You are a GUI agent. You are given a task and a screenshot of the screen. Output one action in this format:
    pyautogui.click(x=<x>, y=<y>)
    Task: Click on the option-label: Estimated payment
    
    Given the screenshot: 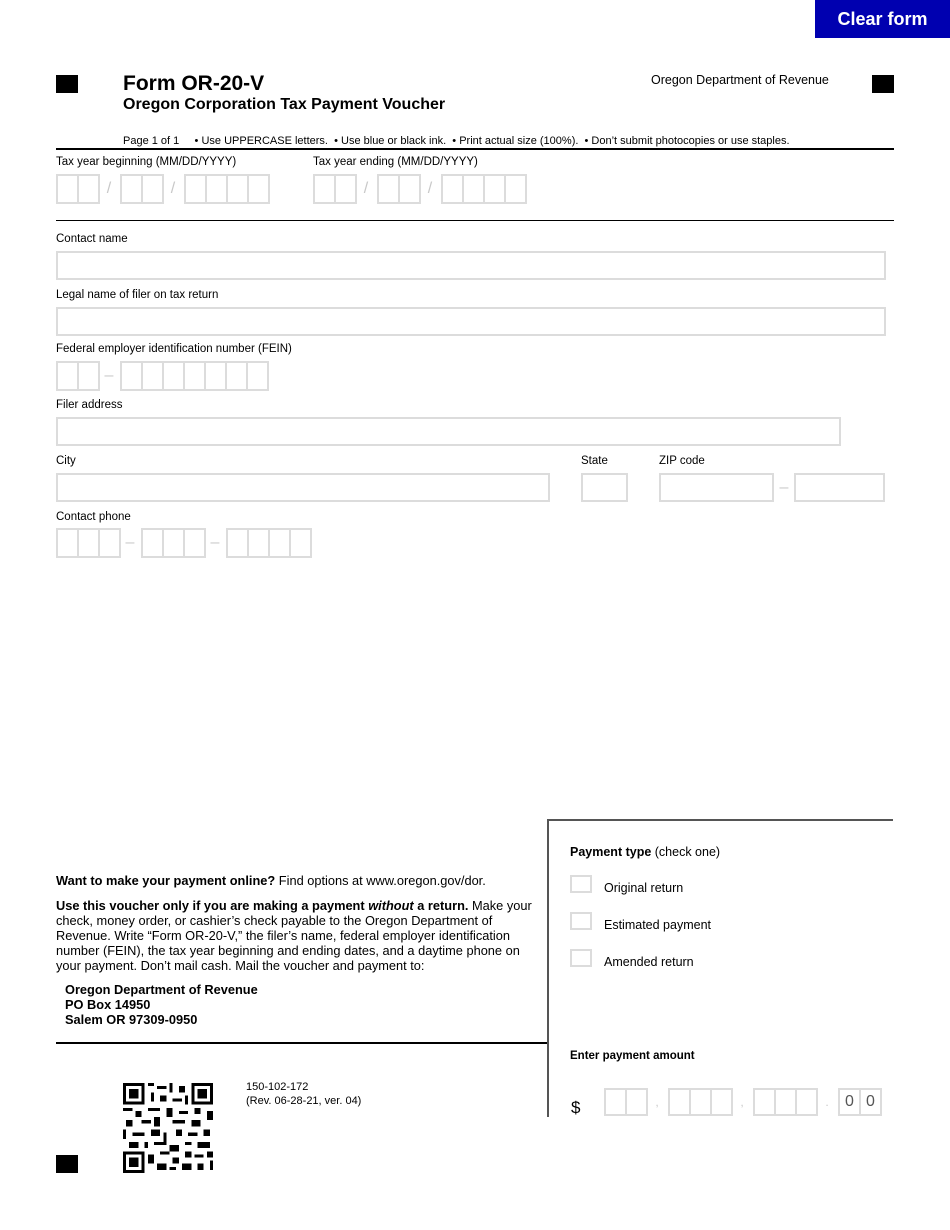 What is the action you would take?
    pyautogui.click(x=657, y=925)
    